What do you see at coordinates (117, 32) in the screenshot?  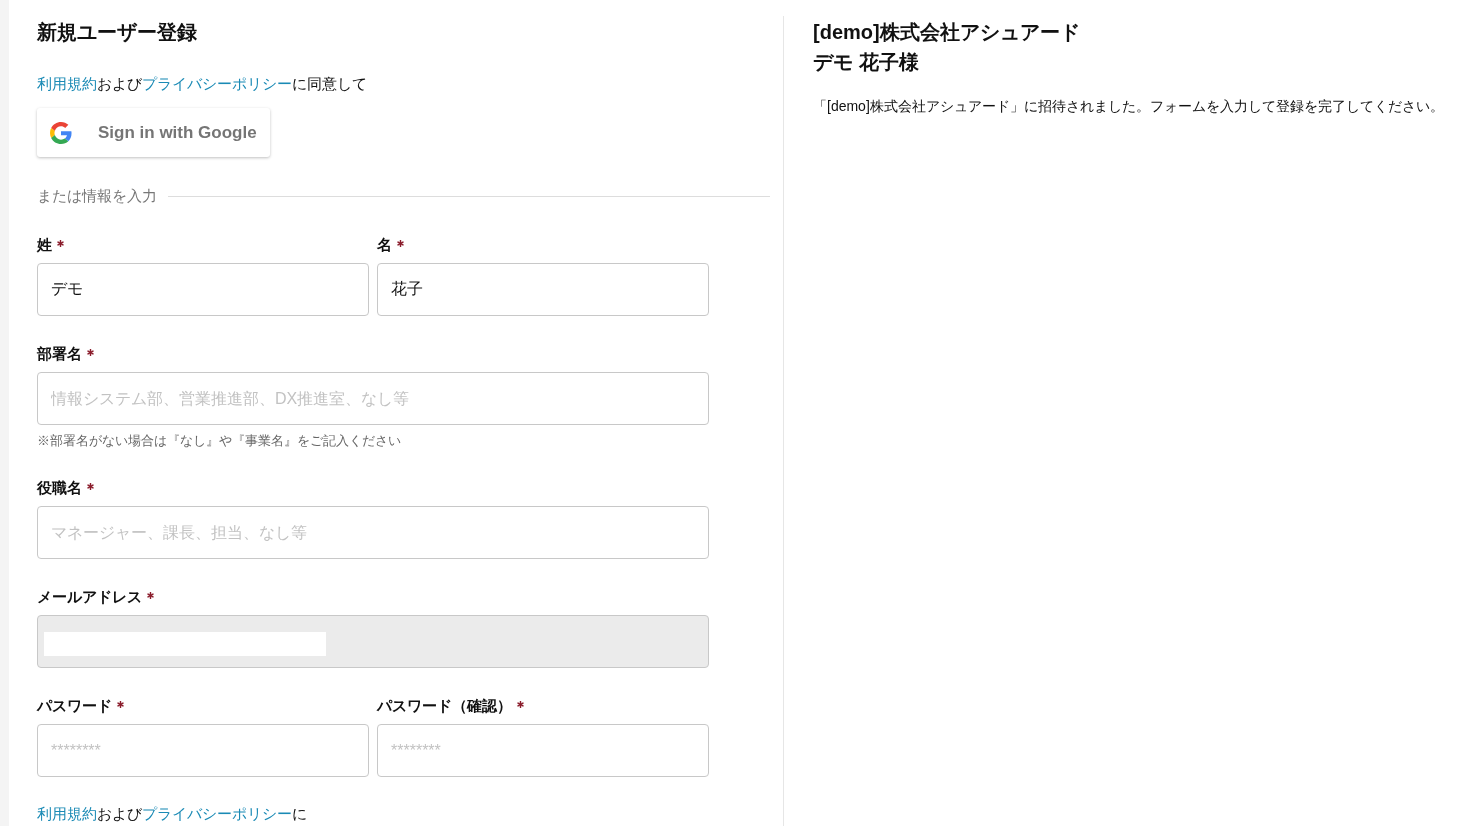 I see `page-title: 新規ユーザー登録` at bounding box center [117, 32].